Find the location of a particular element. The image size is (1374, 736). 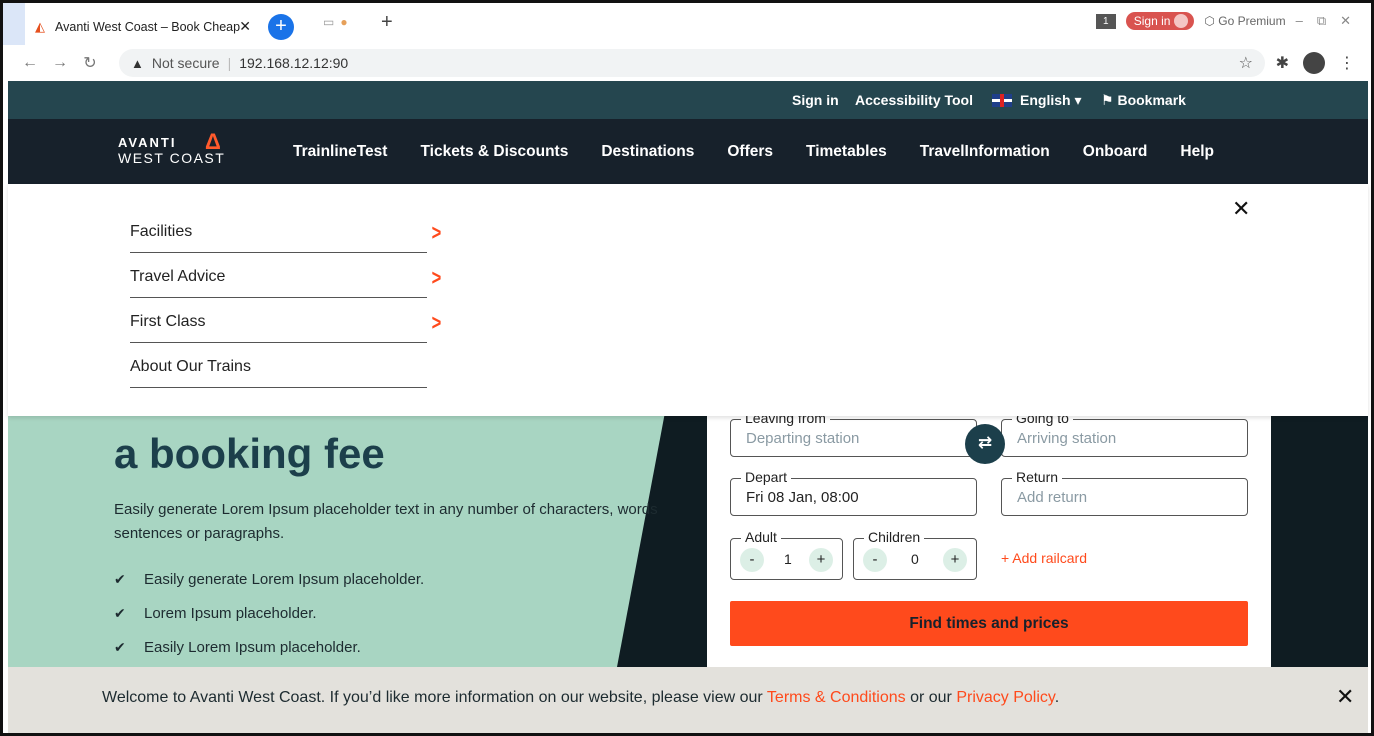

profile-icon is located at coordinates (1314, 63).